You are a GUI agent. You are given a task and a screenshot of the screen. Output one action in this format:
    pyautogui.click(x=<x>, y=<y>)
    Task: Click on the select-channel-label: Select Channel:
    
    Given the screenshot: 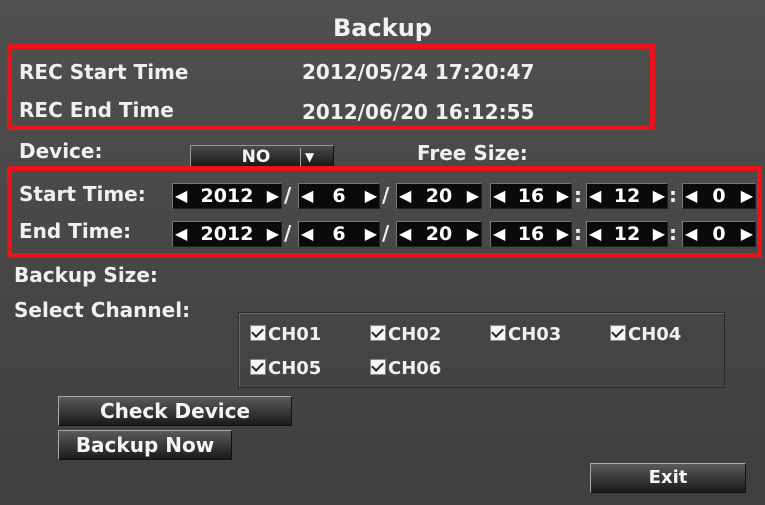 What is the action you would take?
    pyautogui.click(x=102, y=310)
    